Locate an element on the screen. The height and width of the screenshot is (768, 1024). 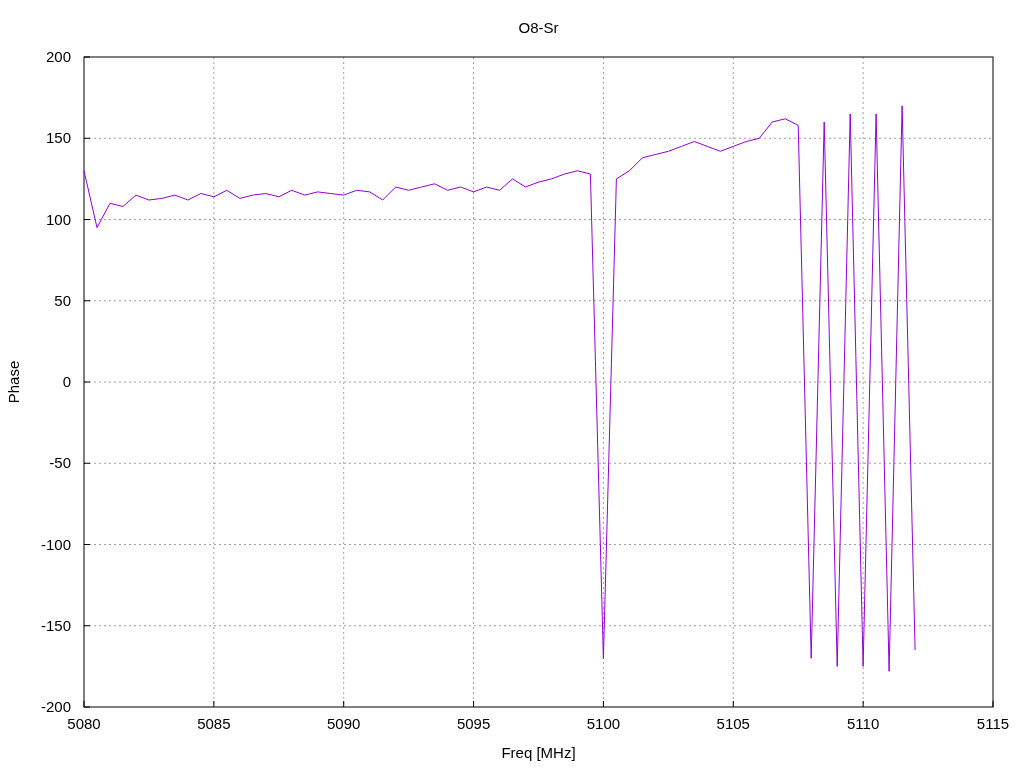
y-tick-label: 200 is located at coordinates (58, 56).